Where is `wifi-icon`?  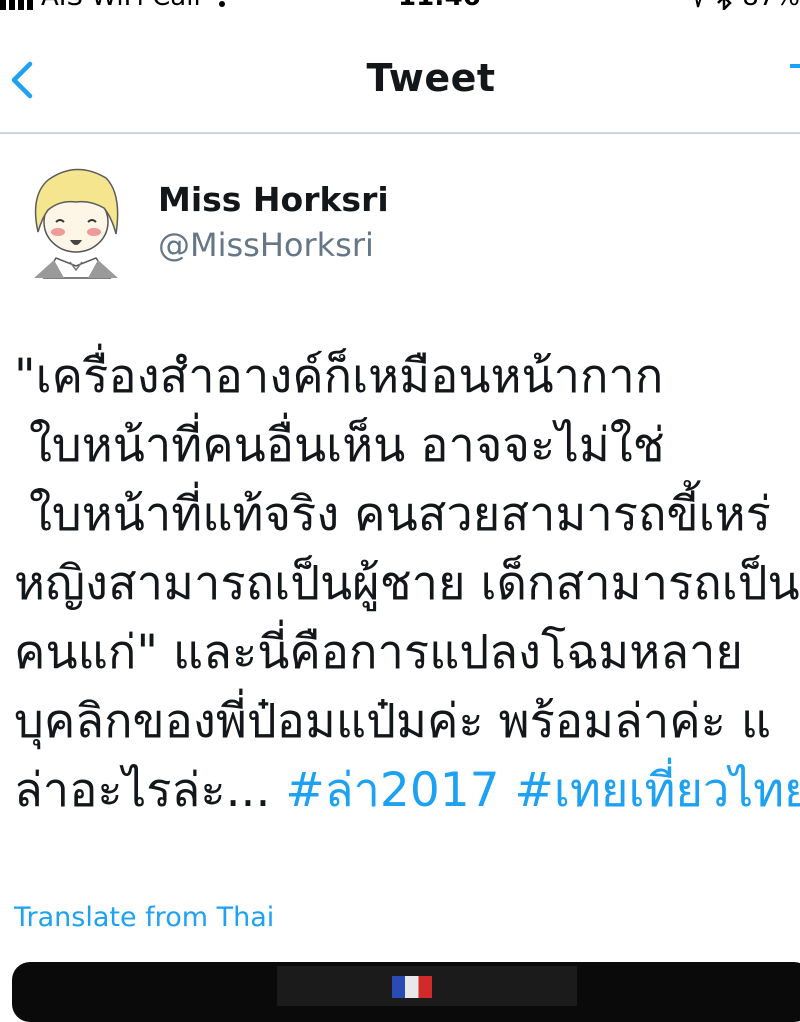 wifi-icon is located at coordinates (222, 4).